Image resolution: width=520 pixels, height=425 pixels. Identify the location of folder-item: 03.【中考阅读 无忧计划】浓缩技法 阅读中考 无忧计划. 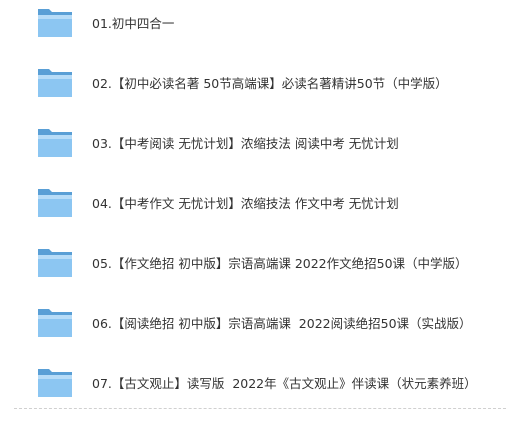
(276, 142).